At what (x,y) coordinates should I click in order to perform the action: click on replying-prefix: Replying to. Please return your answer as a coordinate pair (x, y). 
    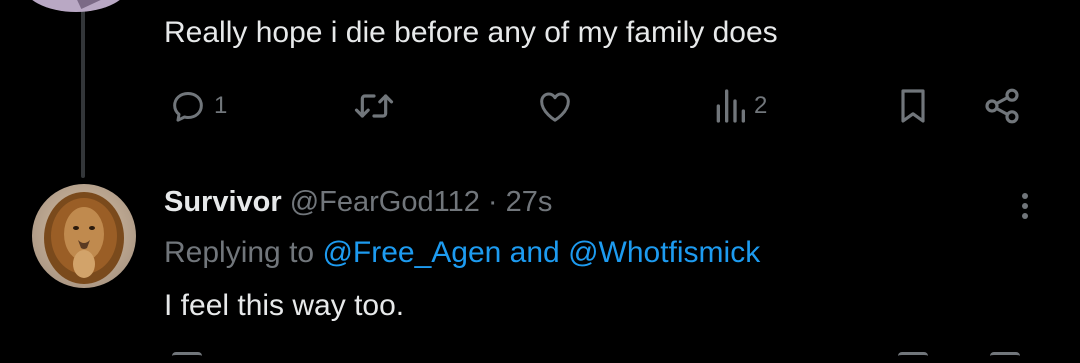
    Looking at the image, I should click on (239, 252).